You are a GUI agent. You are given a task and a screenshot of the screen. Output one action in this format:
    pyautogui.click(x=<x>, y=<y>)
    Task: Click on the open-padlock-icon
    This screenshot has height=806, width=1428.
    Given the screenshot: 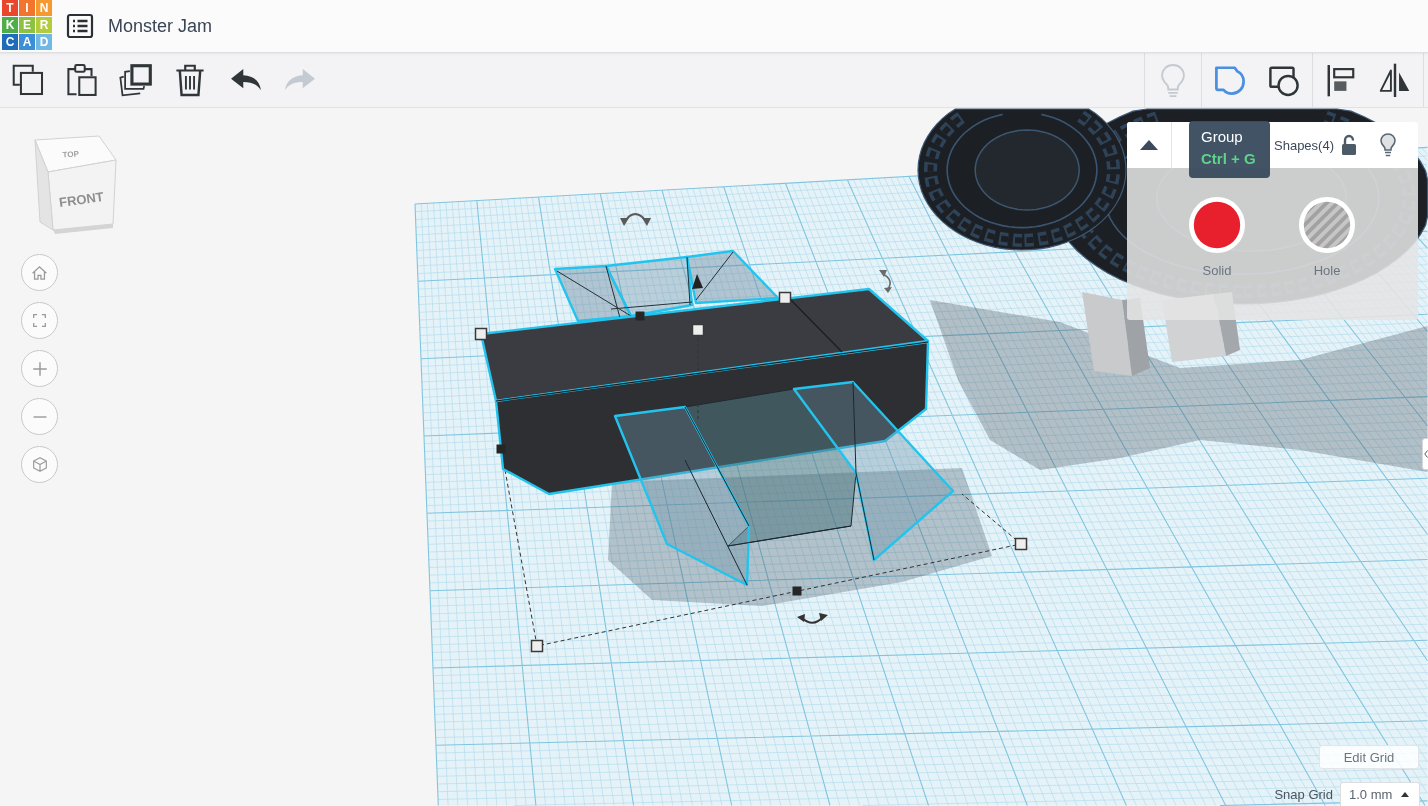 What is the action you would take?
    pyautogui.click(x=1349, y=145)
    